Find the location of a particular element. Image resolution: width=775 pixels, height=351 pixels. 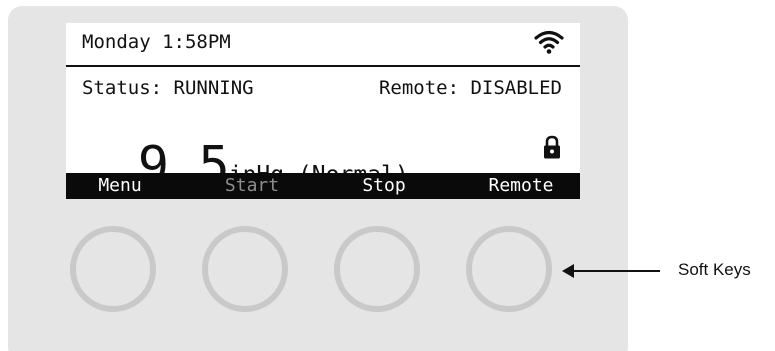

softkey-label-remote: Remote is located at coordinates (521, 185).